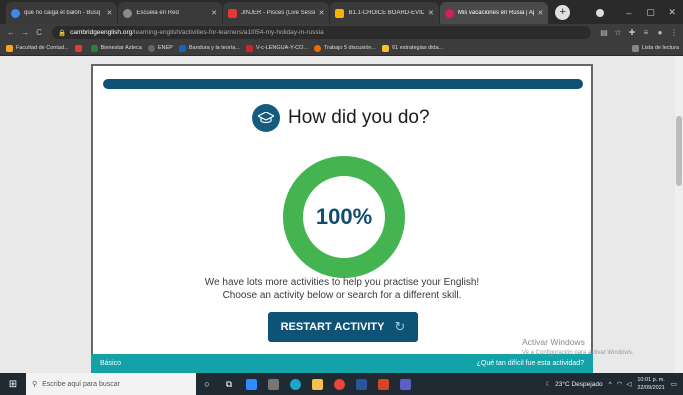 Image resolution: width=683 pixels, height=395 pixels. What do you see at coordinates (207, 384) in the screenshot?
I see `cortana-icon: ○` at bounding box center [207, 384].